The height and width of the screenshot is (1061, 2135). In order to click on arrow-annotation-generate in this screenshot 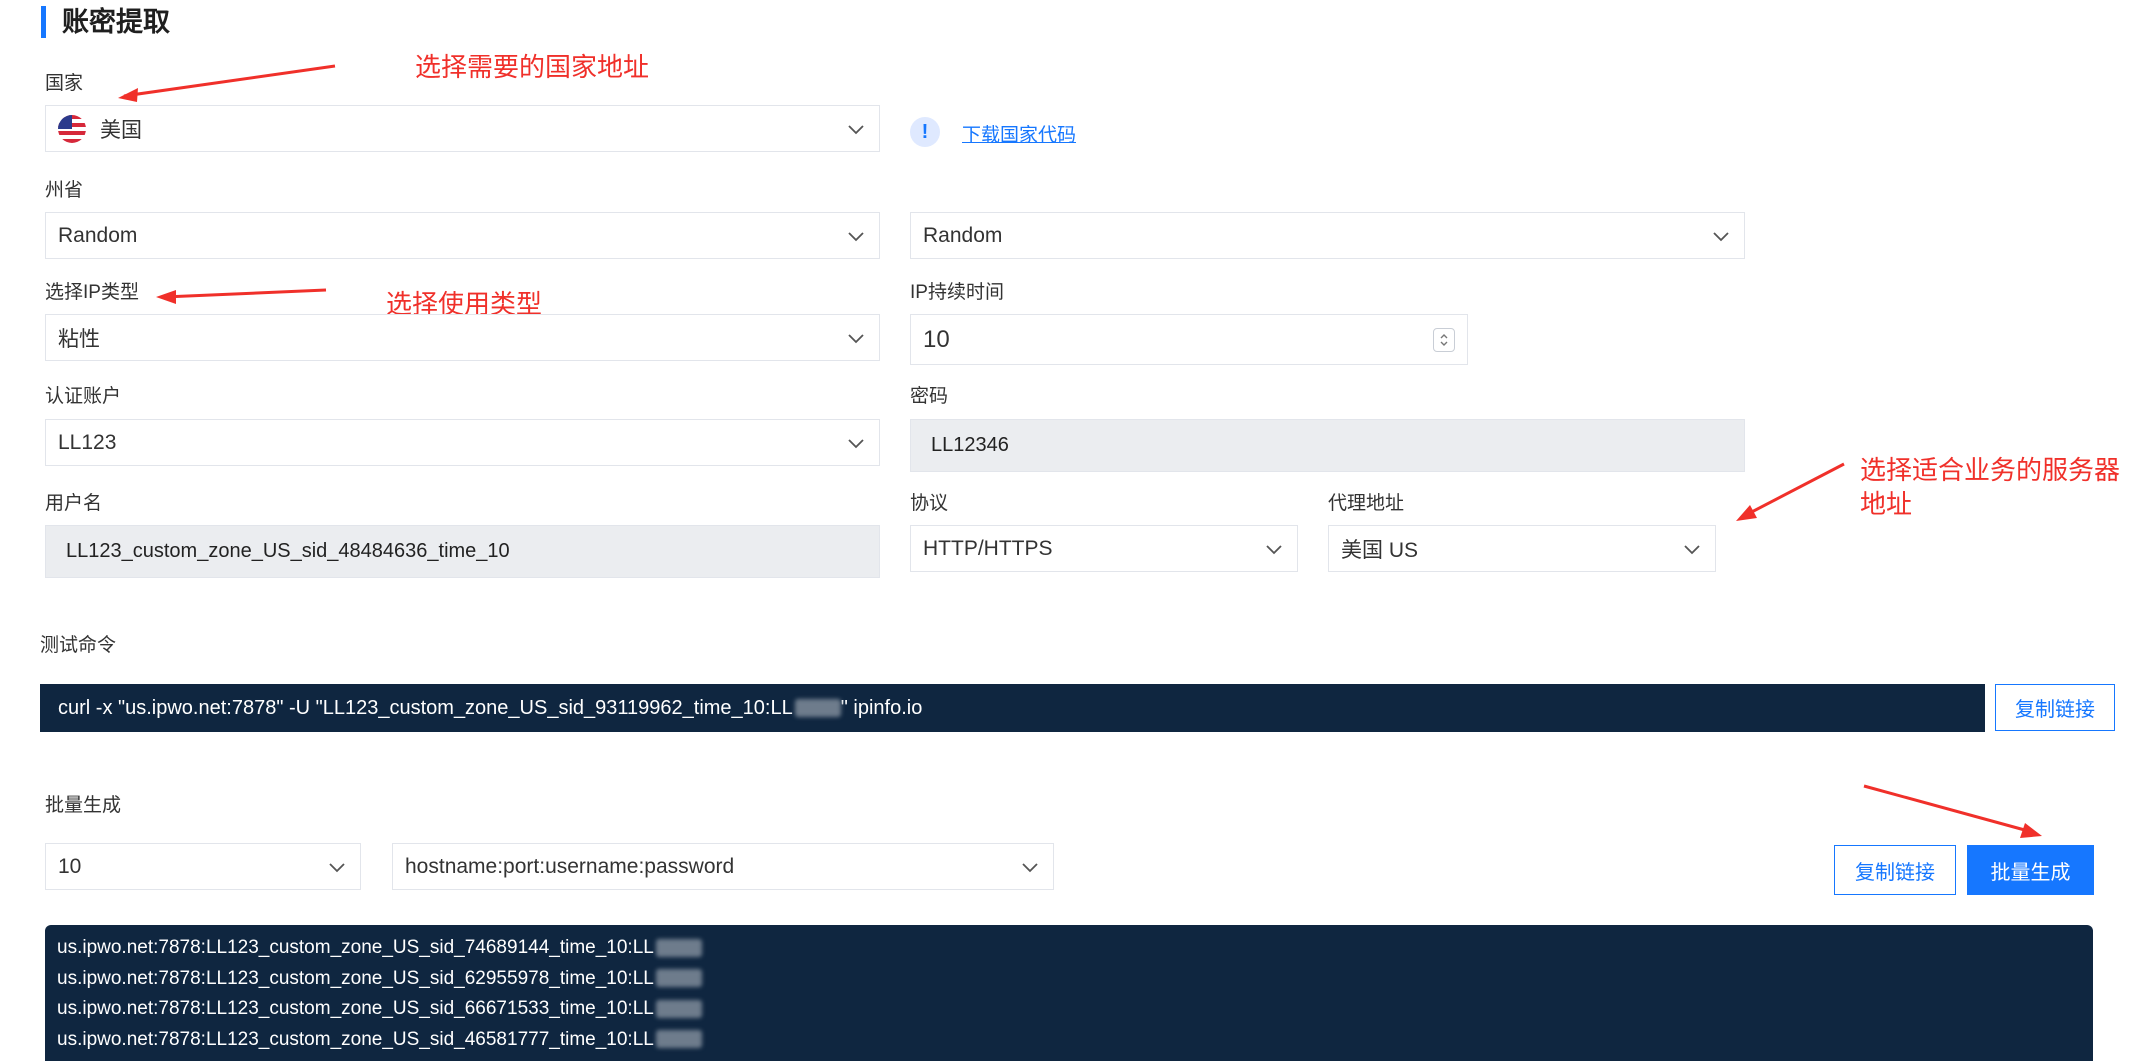, I will do `click(1952, 811)`.